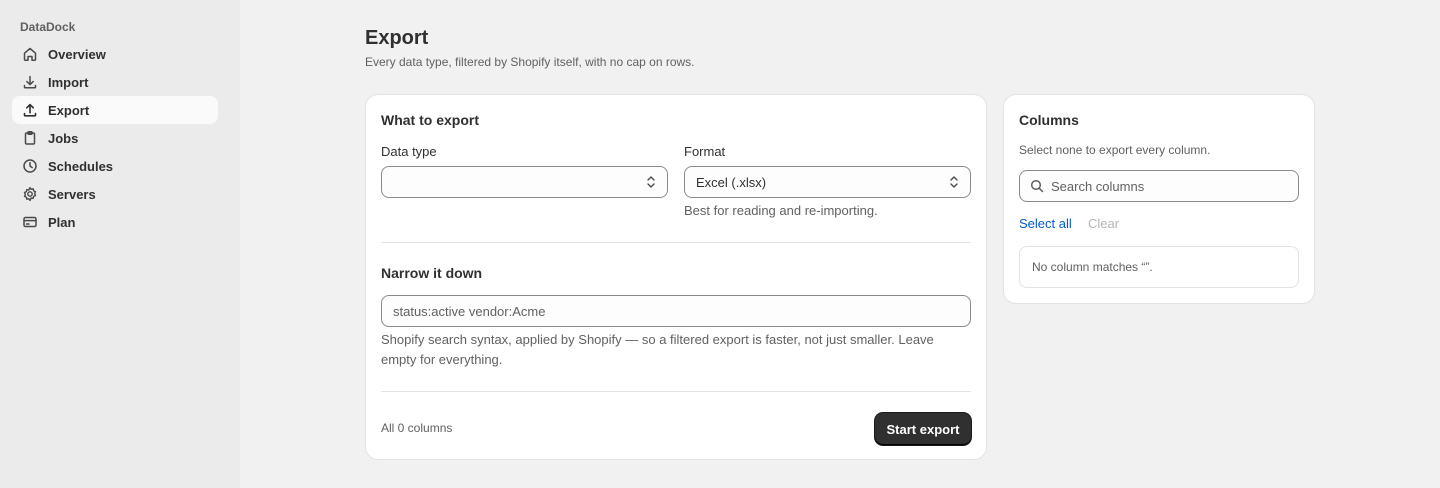 This screenshot has width=1440, height=488. What do you see at coordinates (469, 311) in the screenshot?
I see `query-placeholder: status:active vendor:Acme` at bounding box center [469, 311].